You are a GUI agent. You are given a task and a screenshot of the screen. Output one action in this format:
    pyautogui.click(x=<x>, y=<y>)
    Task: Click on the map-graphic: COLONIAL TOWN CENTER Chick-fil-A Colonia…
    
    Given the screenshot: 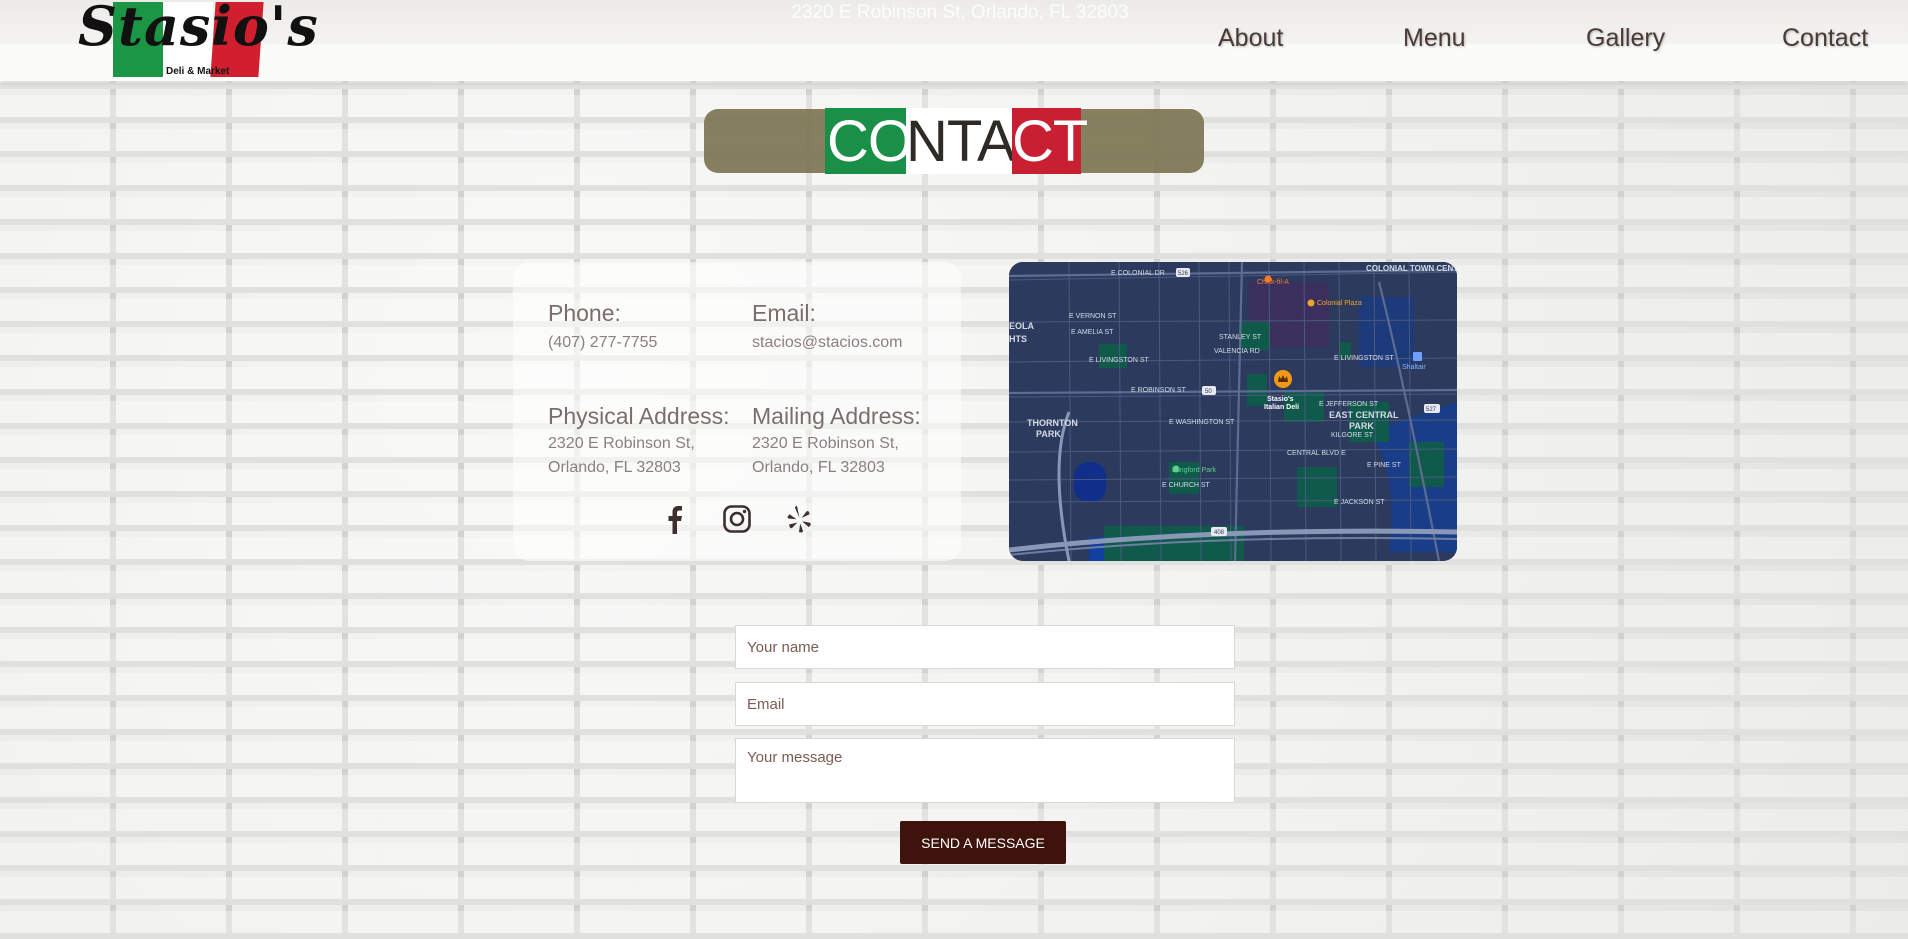 What is the action you would take?
    pyautogui.click(x=1233, y=411)
    